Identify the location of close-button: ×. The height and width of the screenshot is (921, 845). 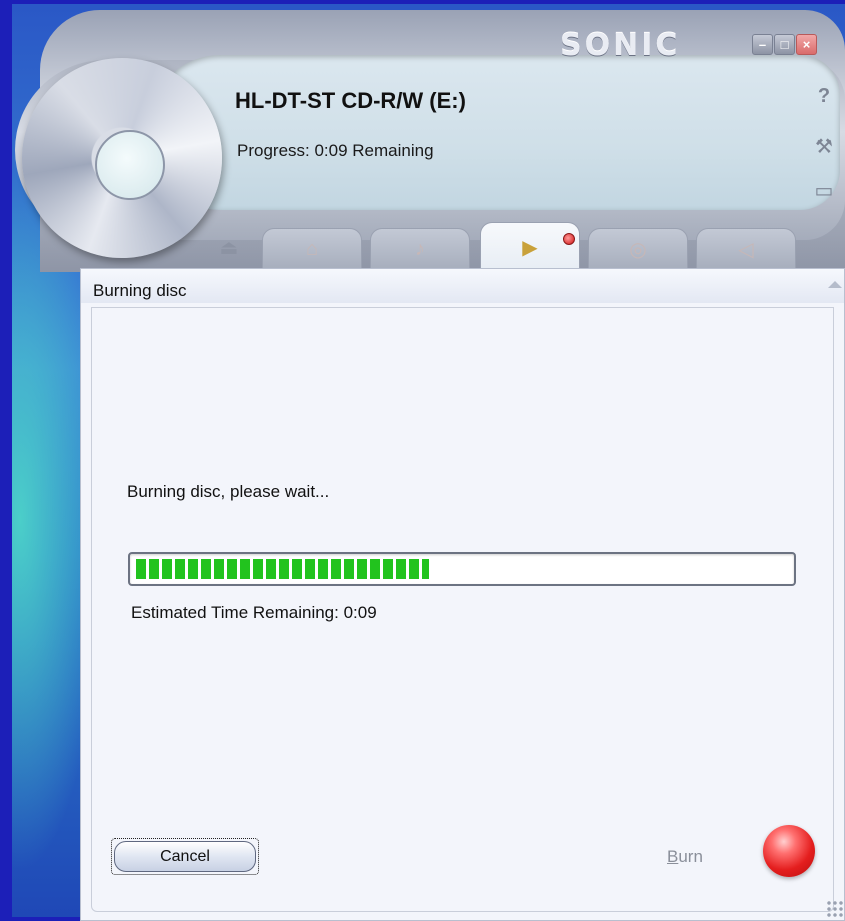
(806, 44).